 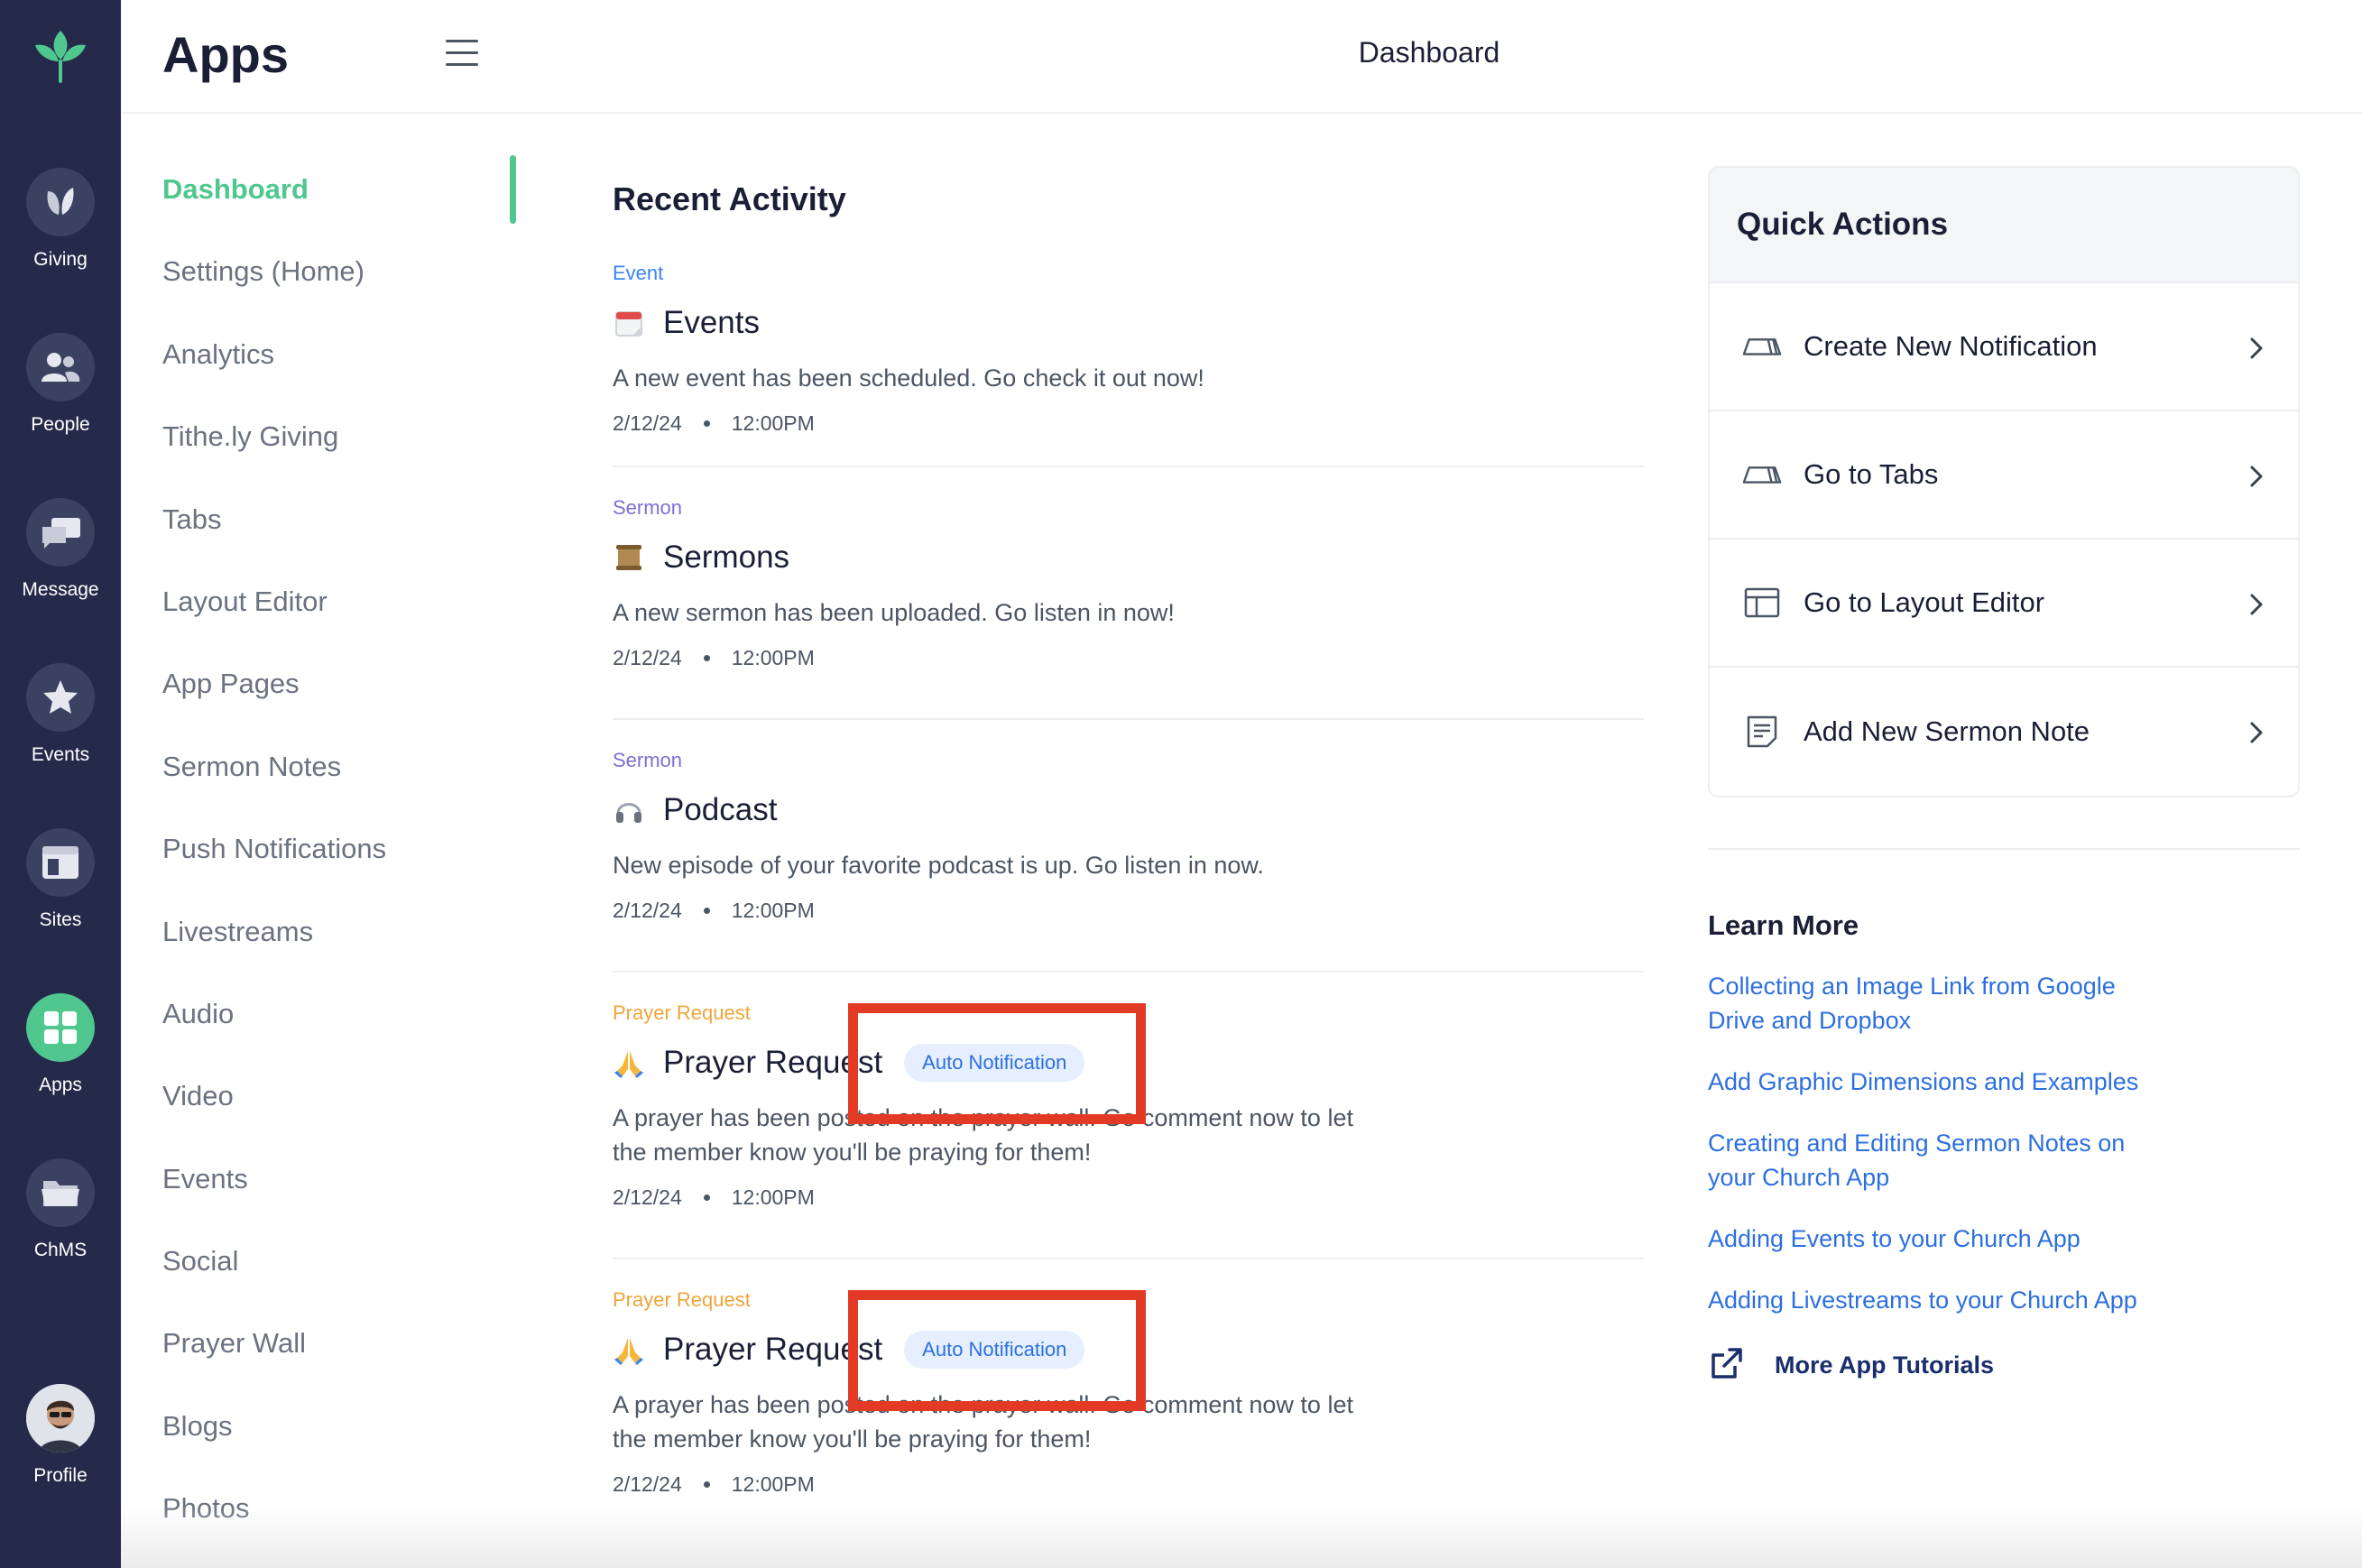 What do you see at coordinates (60, 754) in the screenshot?
I see `rail-label: Events` at bounding box center [60, 754].